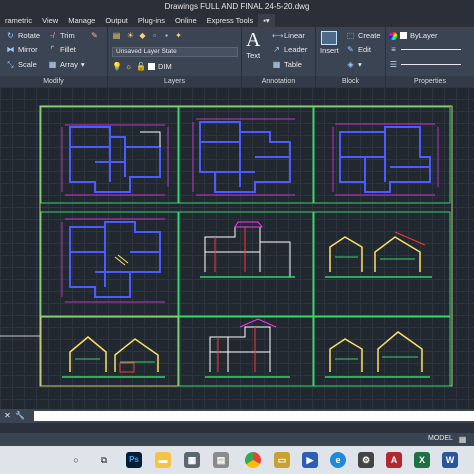  What do you see at coordinates (358, 49) in the screenshot?
I see `edit-block-button: ✎ Edit` at bounding box center [358, 49].